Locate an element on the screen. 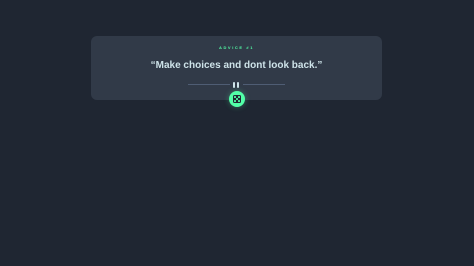 The height and width of the screenshot is (266, 474). advice-id-label: ADVICE #1 is located at coordinates (236, 47).